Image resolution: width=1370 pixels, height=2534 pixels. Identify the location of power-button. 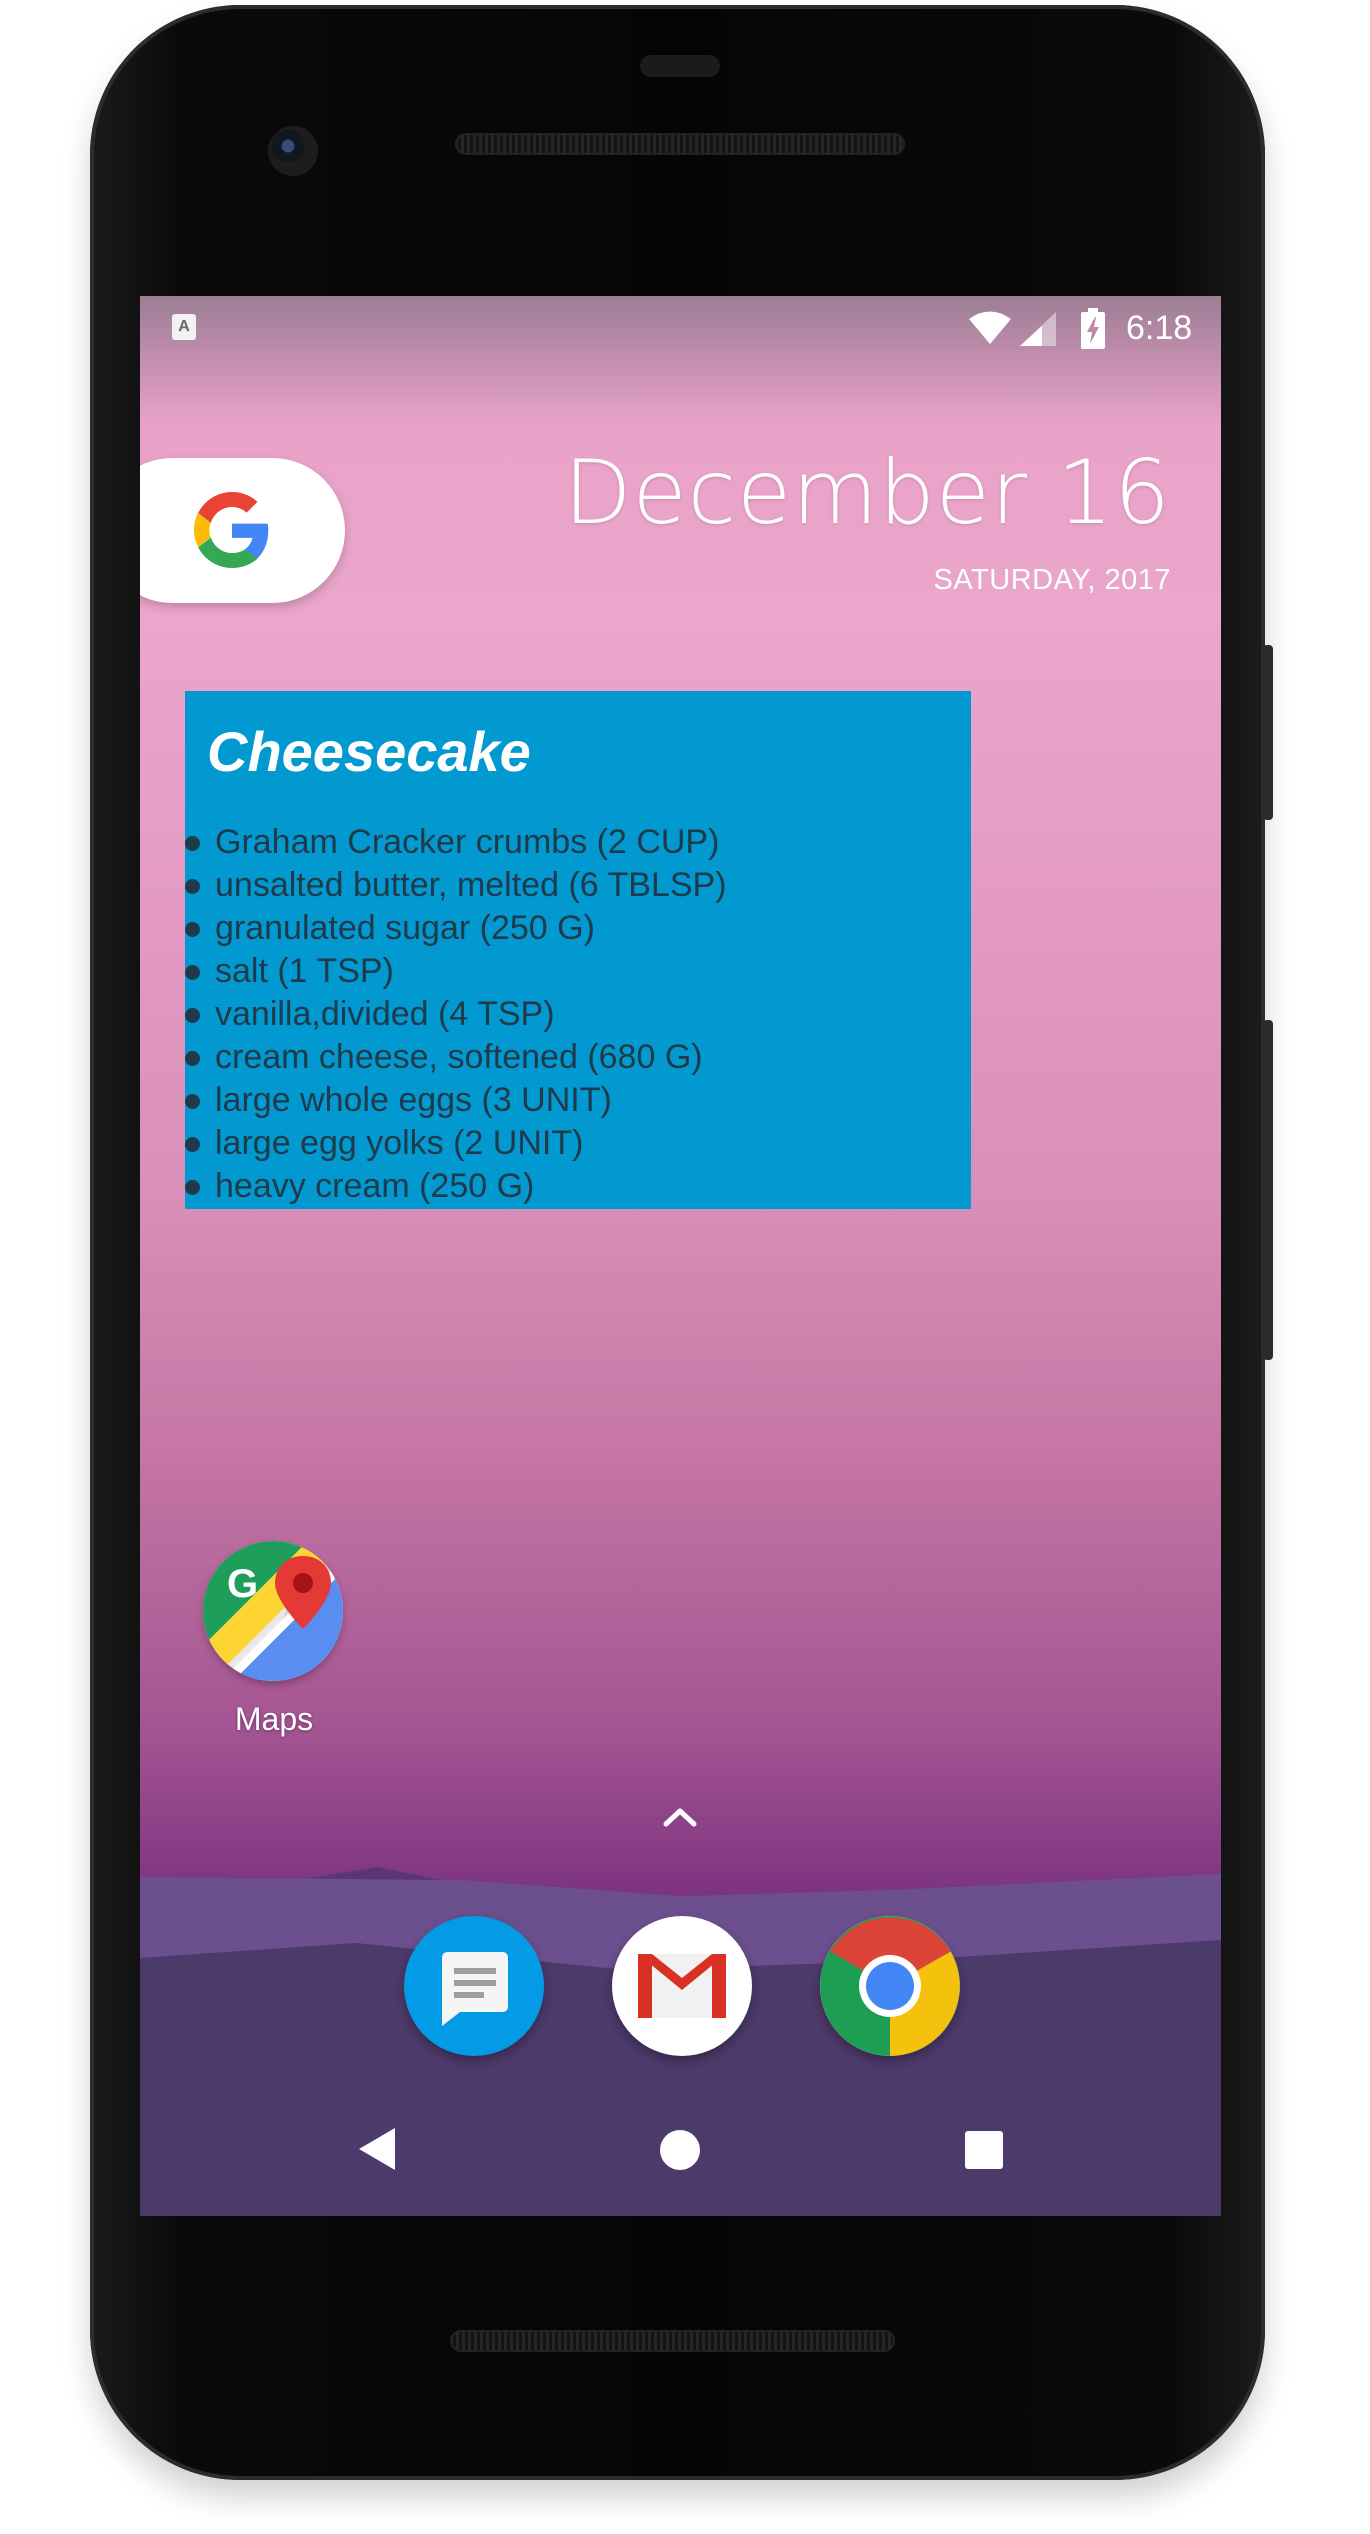
(1268, 732).